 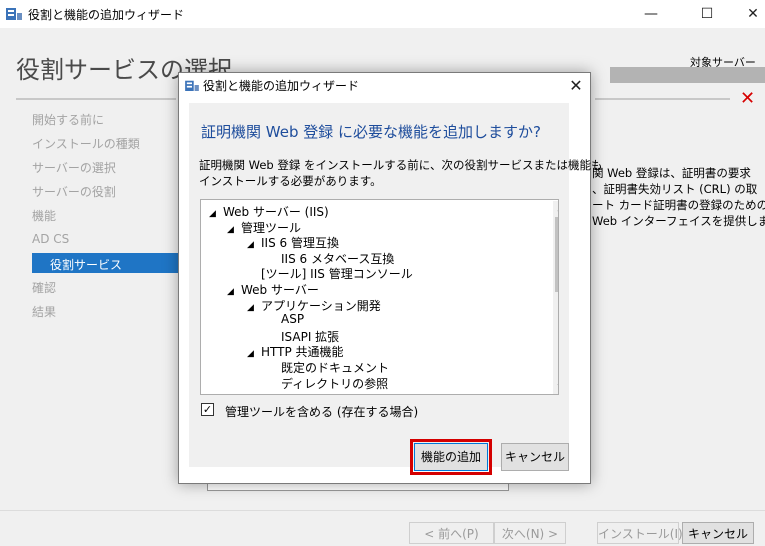 What do you see at coordinates (535, 457) in the screenshot?
I see `dialog-cancel-button: キャンセル` at bounding box center [535, 457].